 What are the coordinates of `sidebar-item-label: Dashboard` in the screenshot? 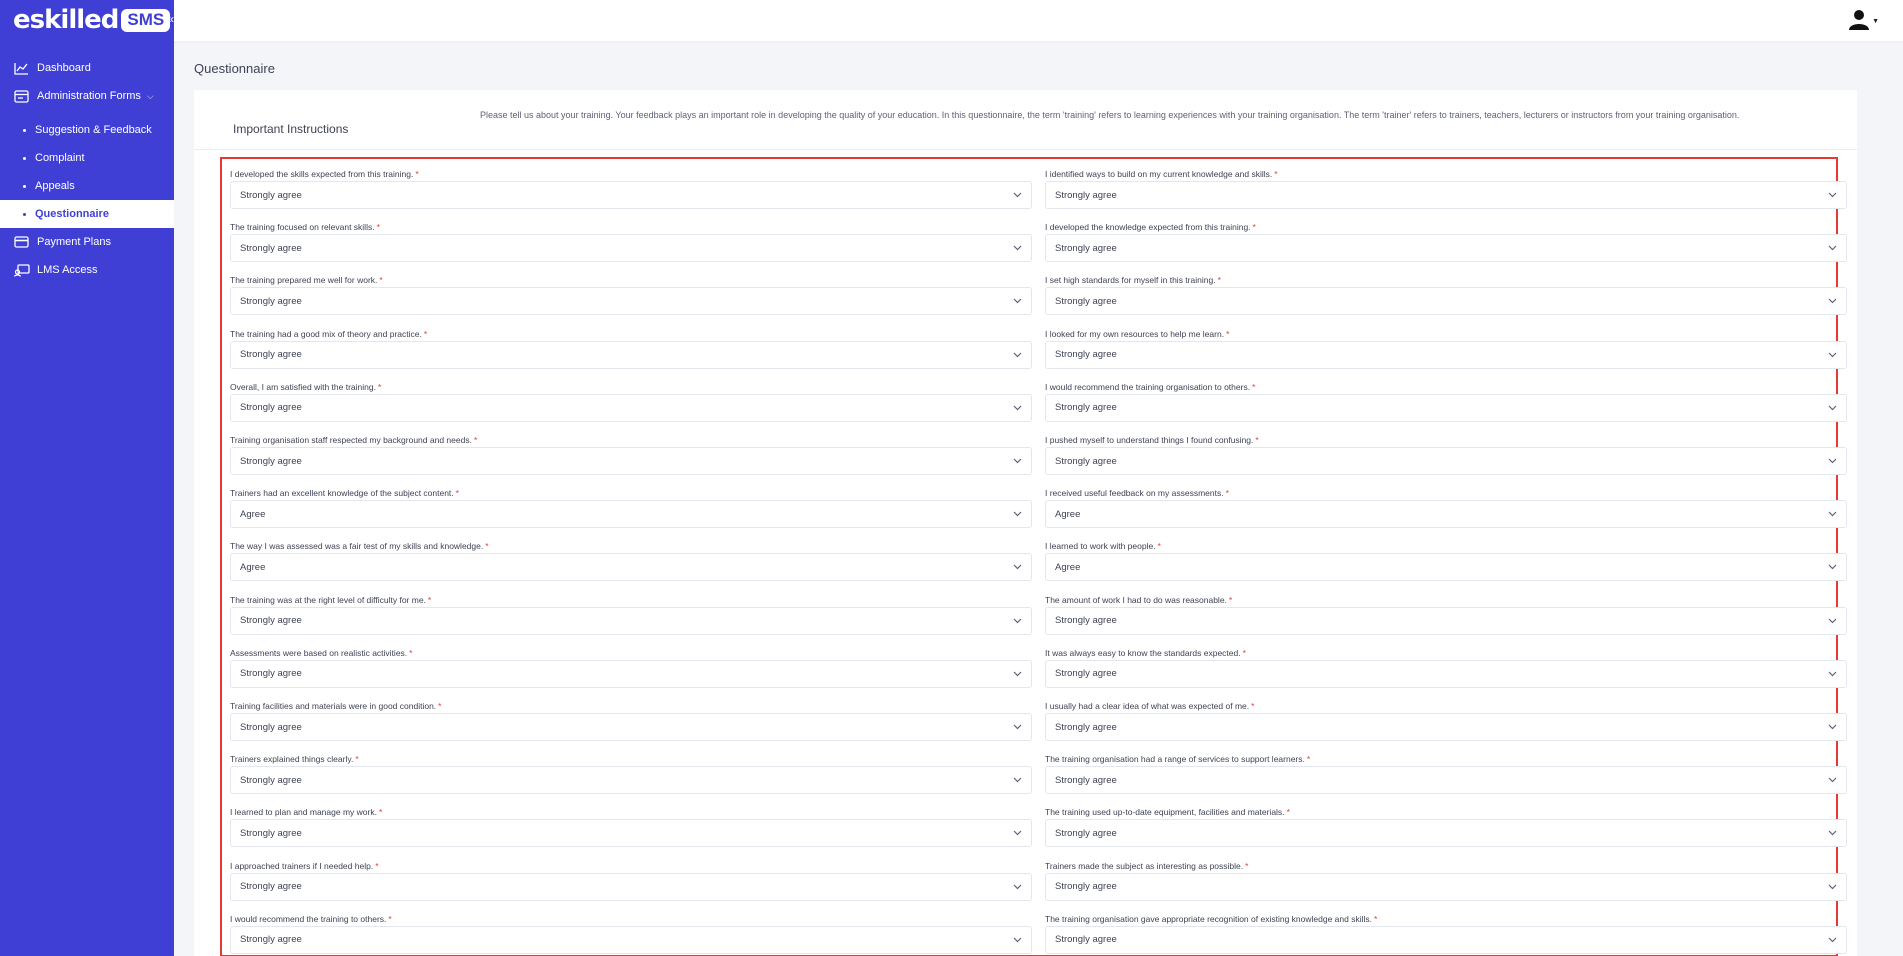 It's located at (64, 68).